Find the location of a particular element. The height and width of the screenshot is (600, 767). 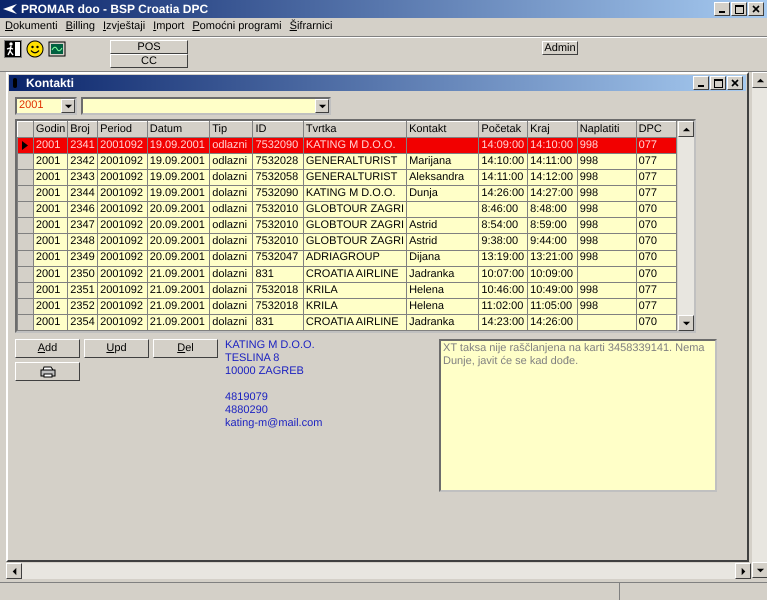

column-header: ID is located at coordinates (278, 130).